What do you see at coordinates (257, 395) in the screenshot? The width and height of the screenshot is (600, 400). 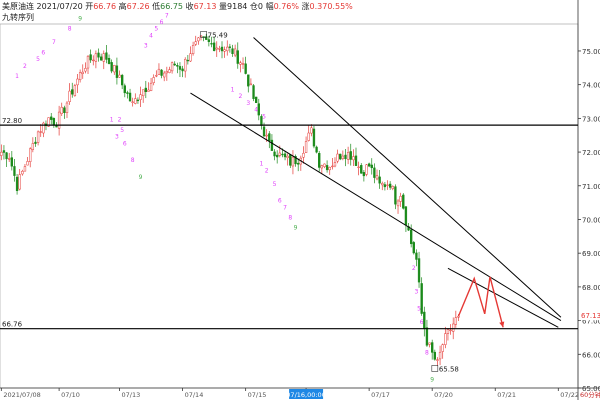 I see `x-tick-label: 07/15` at bounding box center [257, 395].